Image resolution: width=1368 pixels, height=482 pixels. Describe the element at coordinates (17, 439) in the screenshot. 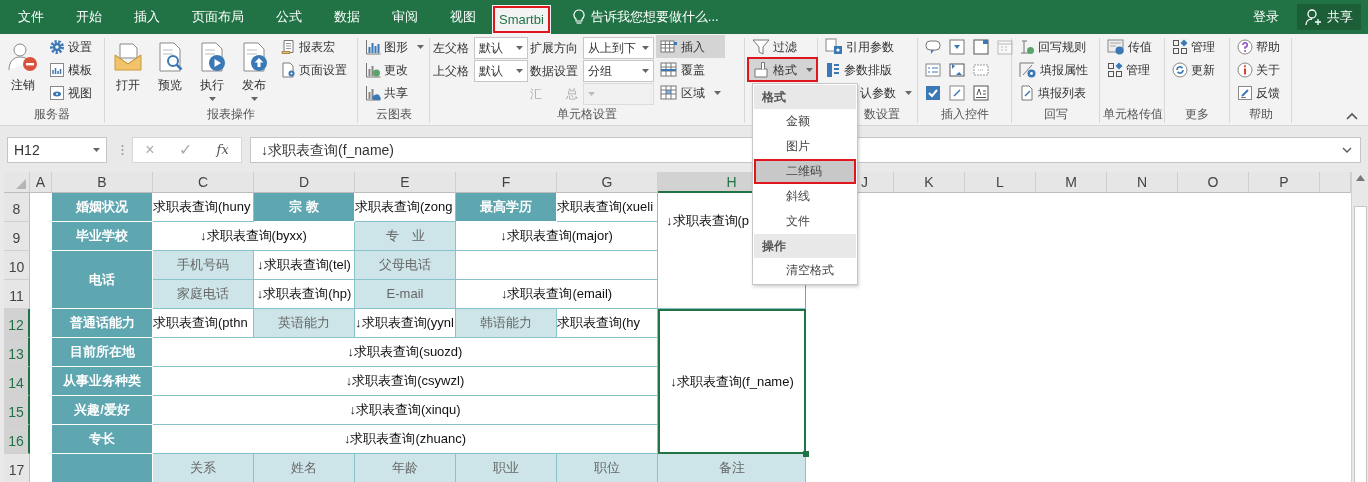

I see `row-header: 16` at that location.